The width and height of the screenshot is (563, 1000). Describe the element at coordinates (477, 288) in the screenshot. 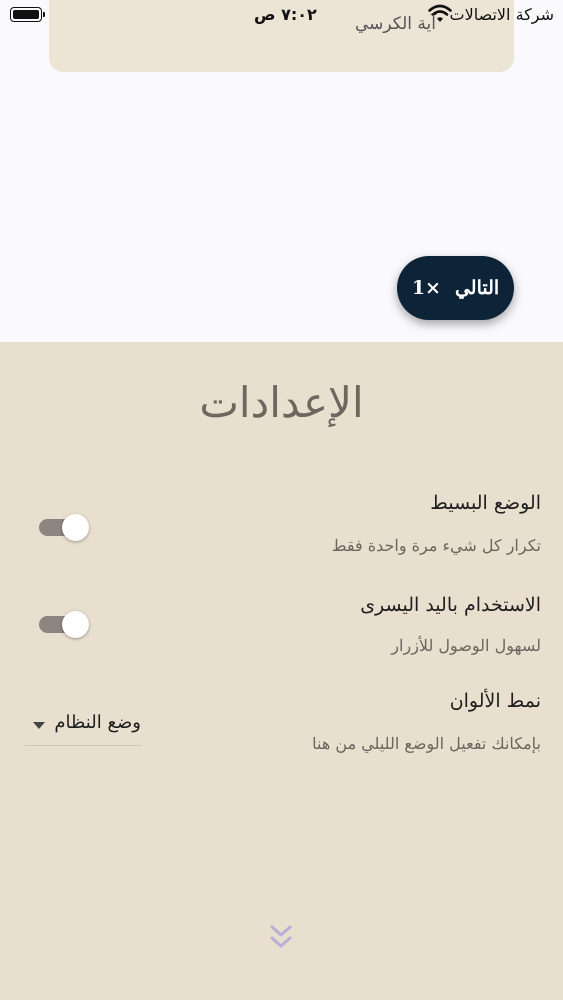

I see `next-button-label: التالي` at that location.